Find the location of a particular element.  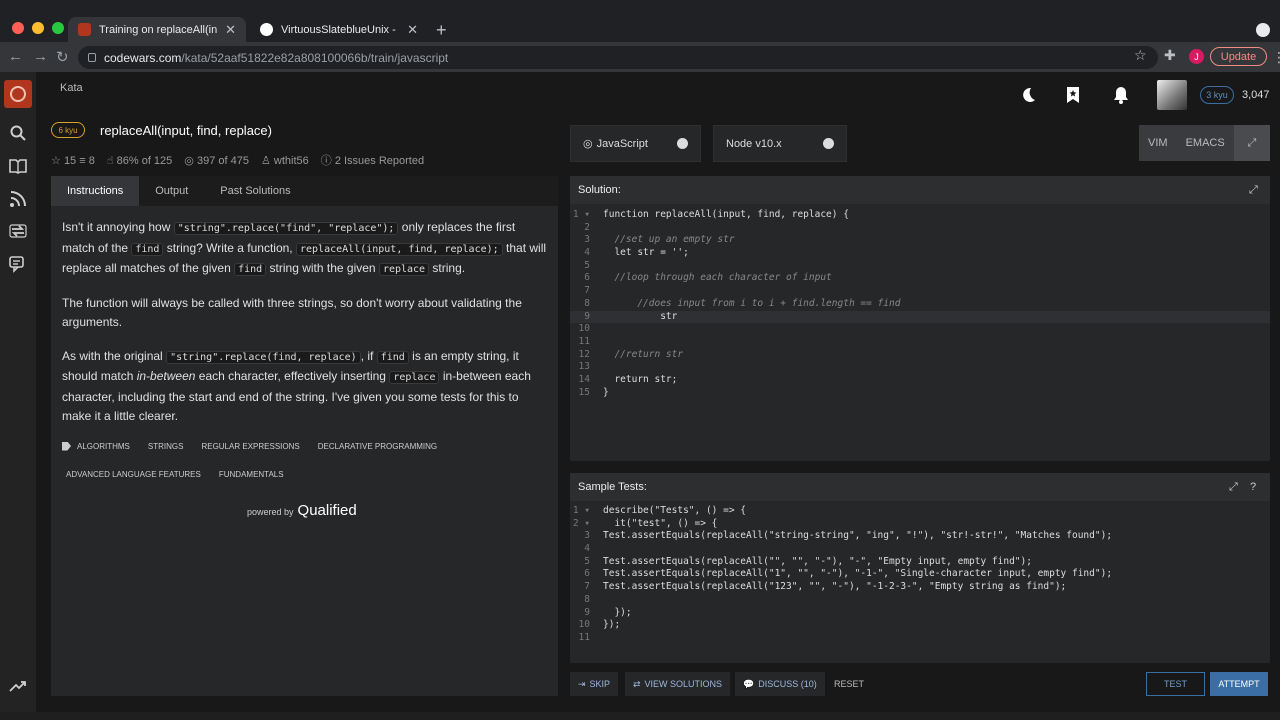

collections-icon: ≡ is located at coordinates (82, 160).